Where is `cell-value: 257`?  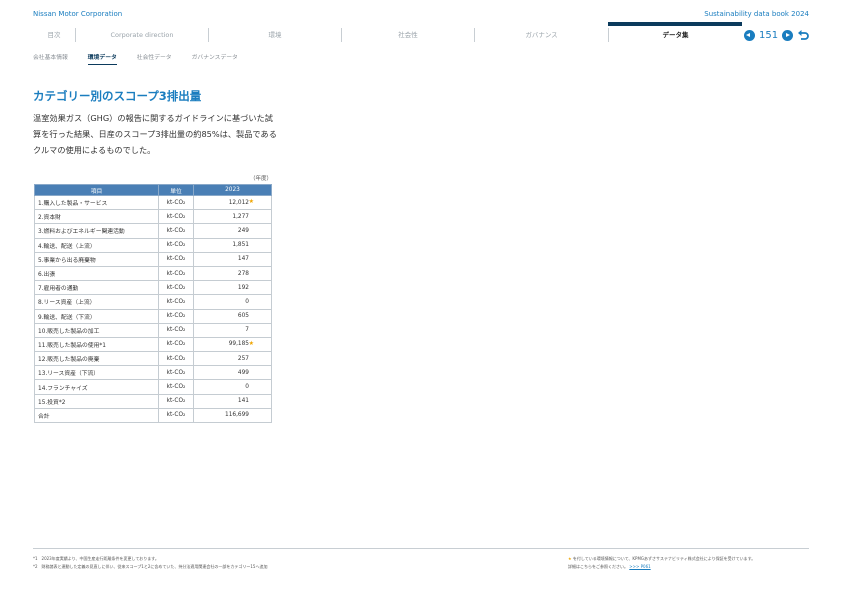 cell-value: 257 is located at coordinates (232, 359).